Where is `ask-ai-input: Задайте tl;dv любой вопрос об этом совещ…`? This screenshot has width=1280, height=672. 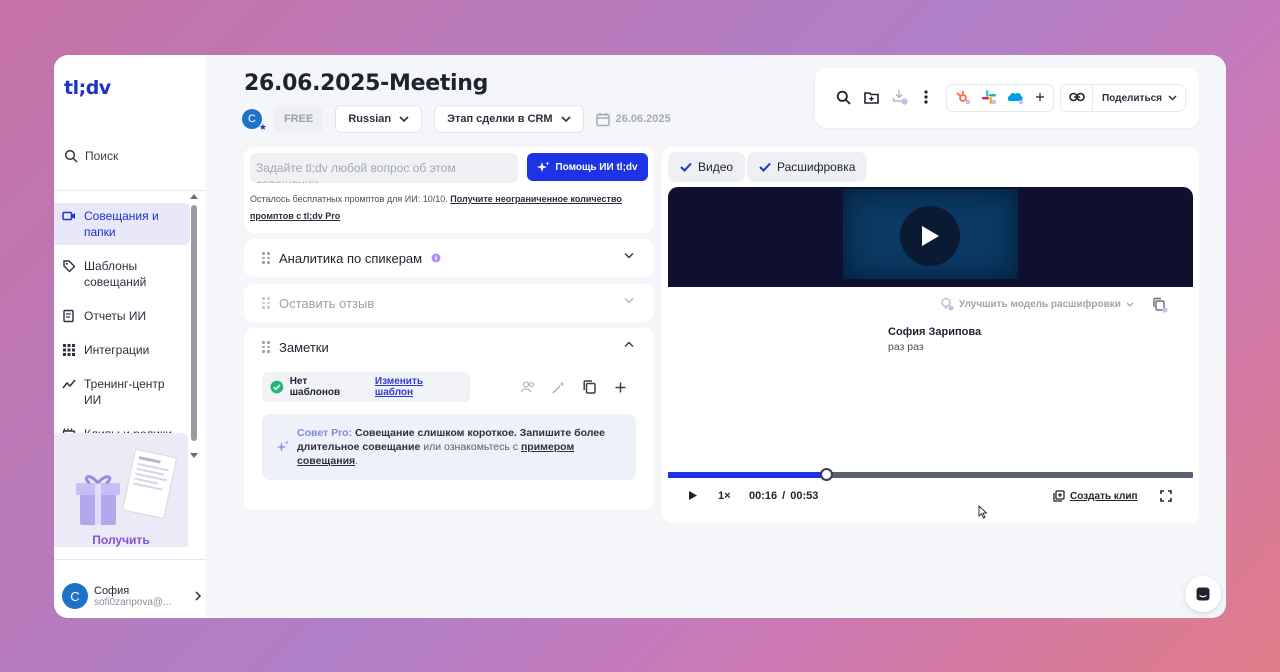 ask-ai-input: Задайте tl;dv любой вопрос об этом совещ… is located at coordinates (384, 168).